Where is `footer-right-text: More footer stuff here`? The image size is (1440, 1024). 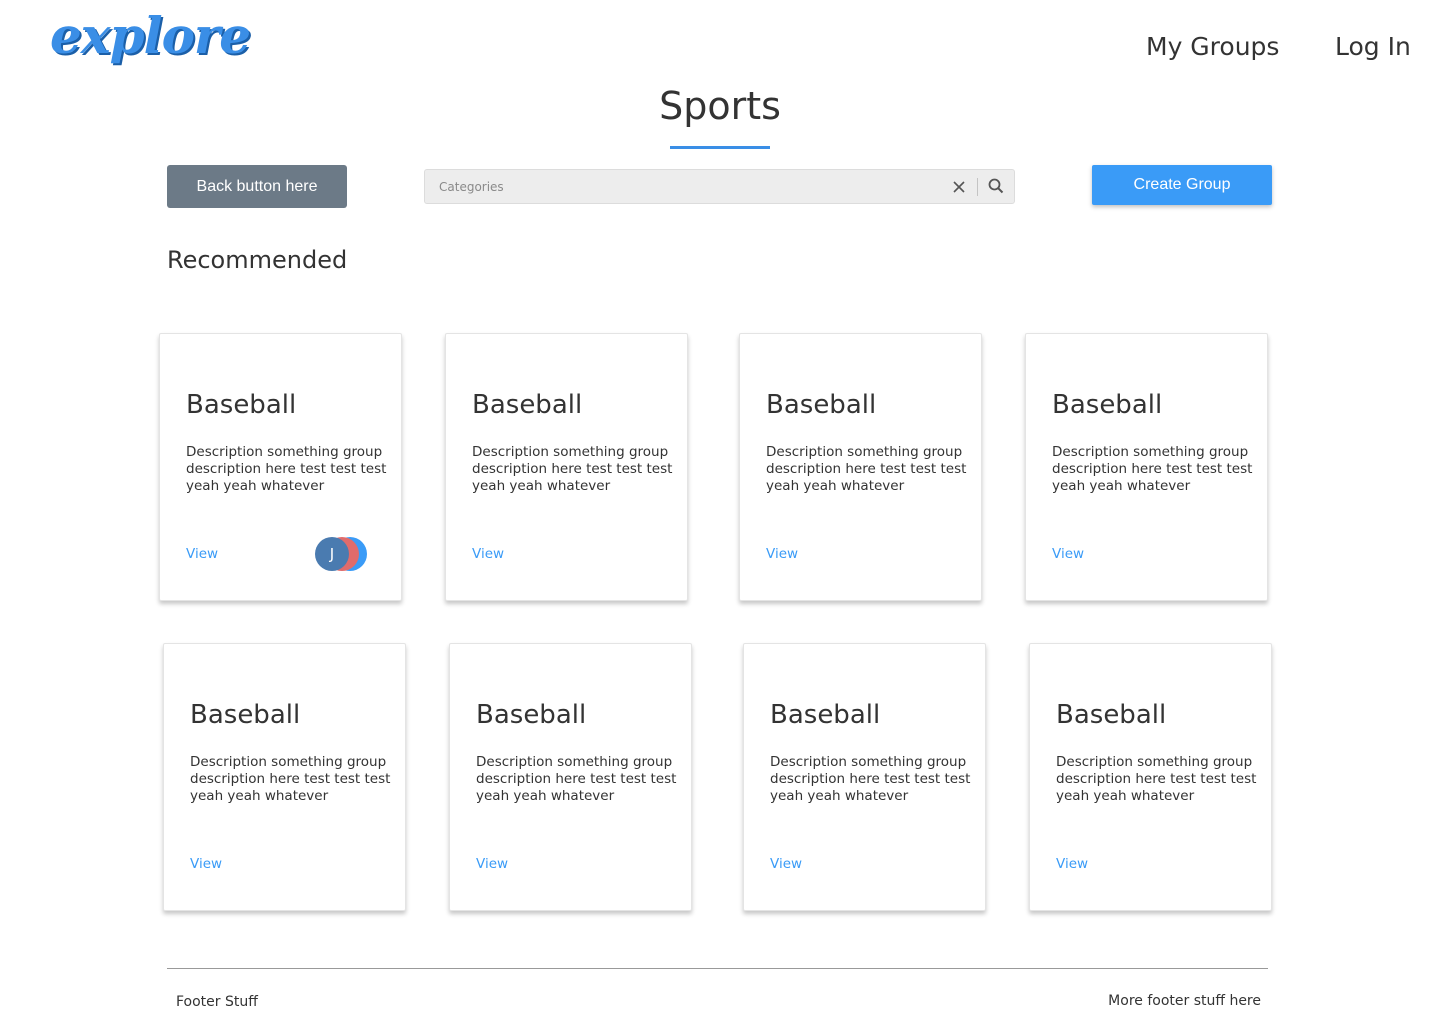 footer-right-text: More footer stuff here is located at coordinates (1184, 1001).